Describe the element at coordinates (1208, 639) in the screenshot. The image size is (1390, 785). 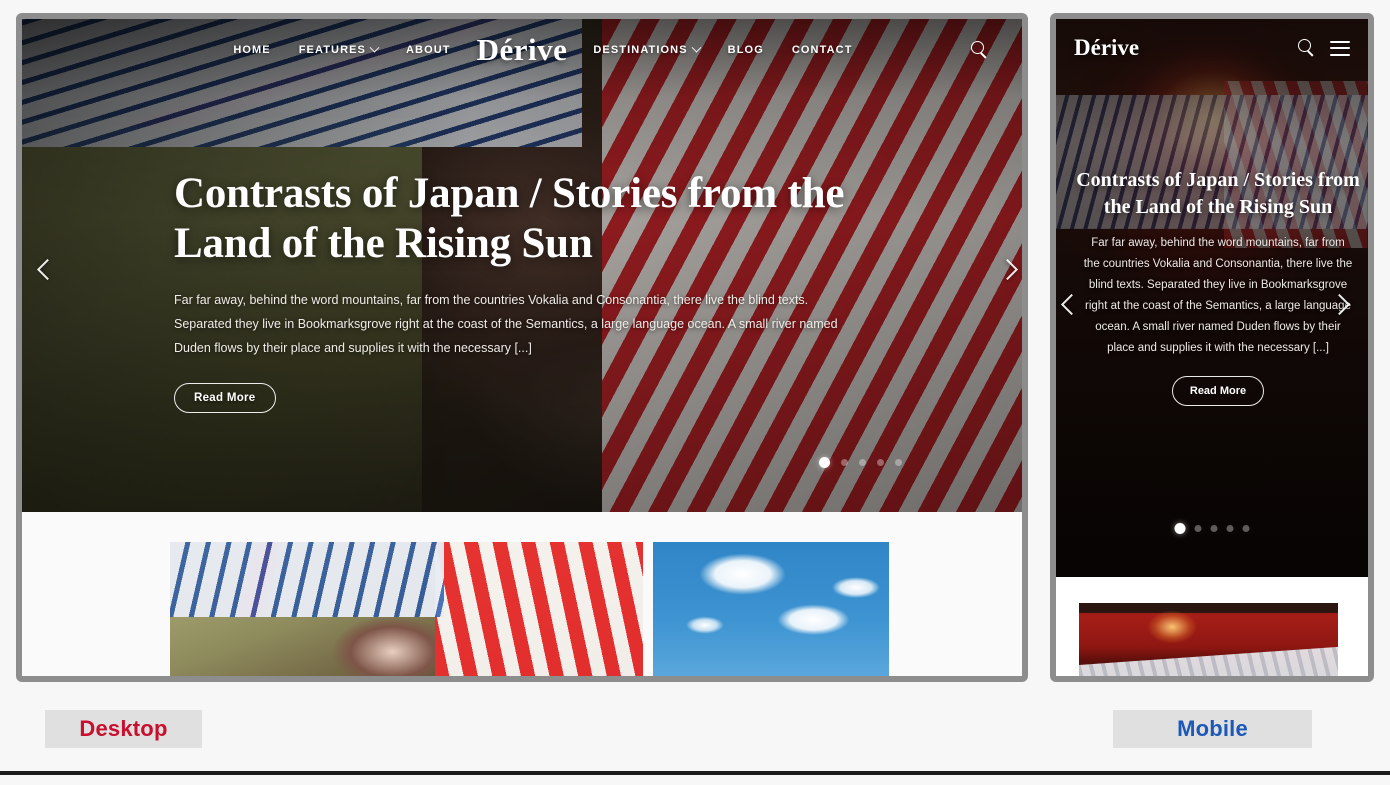
I see `red-lantern-shopfront-photo` at that location.